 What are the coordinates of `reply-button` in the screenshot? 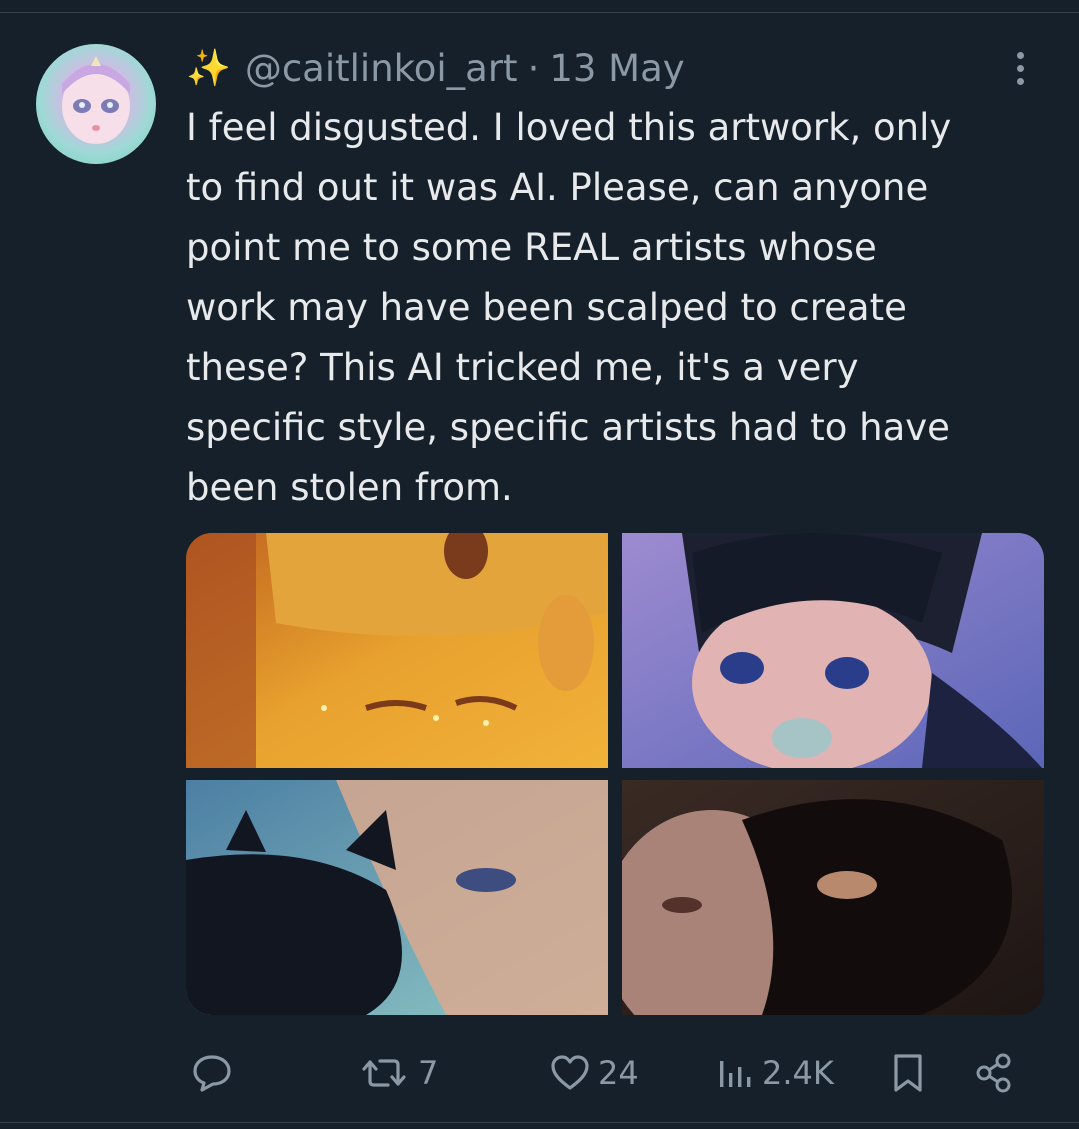 It's located at (212, 1073).